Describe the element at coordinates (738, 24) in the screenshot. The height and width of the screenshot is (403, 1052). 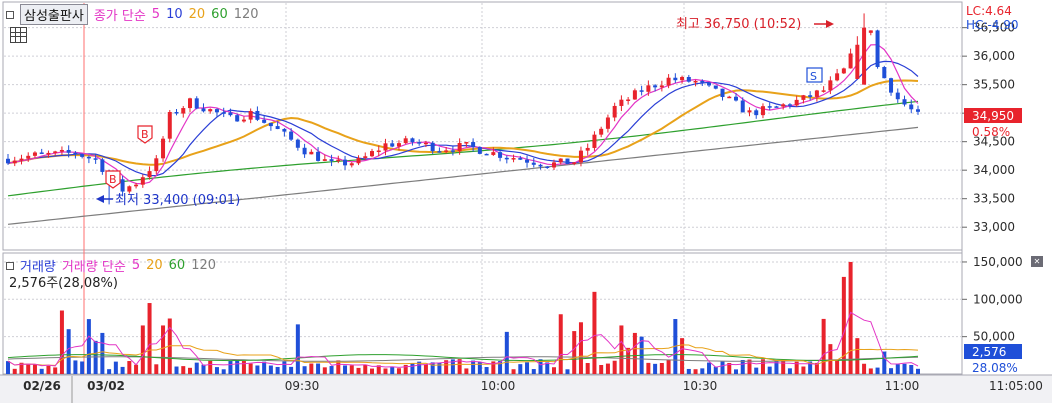
I see `high-annotation: 최고 36,750 (10:52)` at that location.